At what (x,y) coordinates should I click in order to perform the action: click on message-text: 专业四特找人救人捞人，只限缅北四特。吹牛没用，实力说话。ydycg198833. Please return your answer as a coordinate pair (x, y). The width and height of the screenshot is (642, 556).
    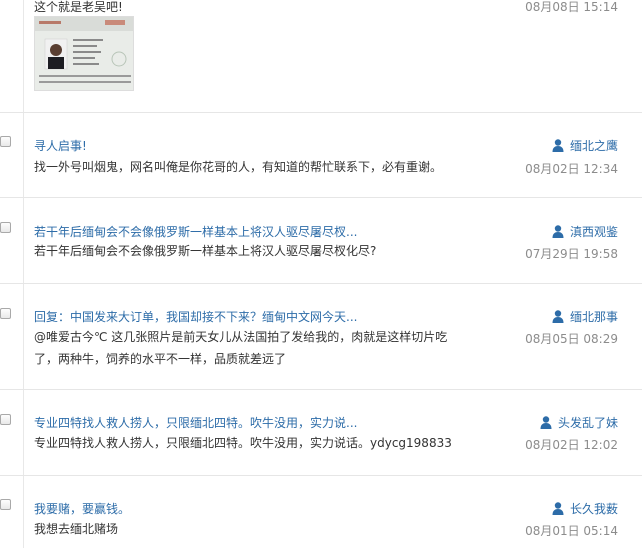
    Looking at the image, I should click on (243, 443).